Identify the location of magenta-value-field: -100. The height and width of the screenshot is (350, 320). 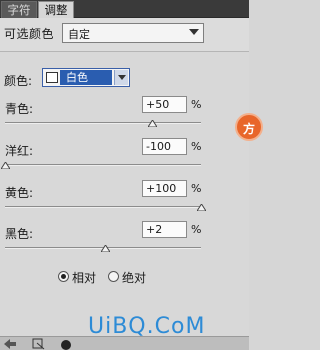
(164, 146).